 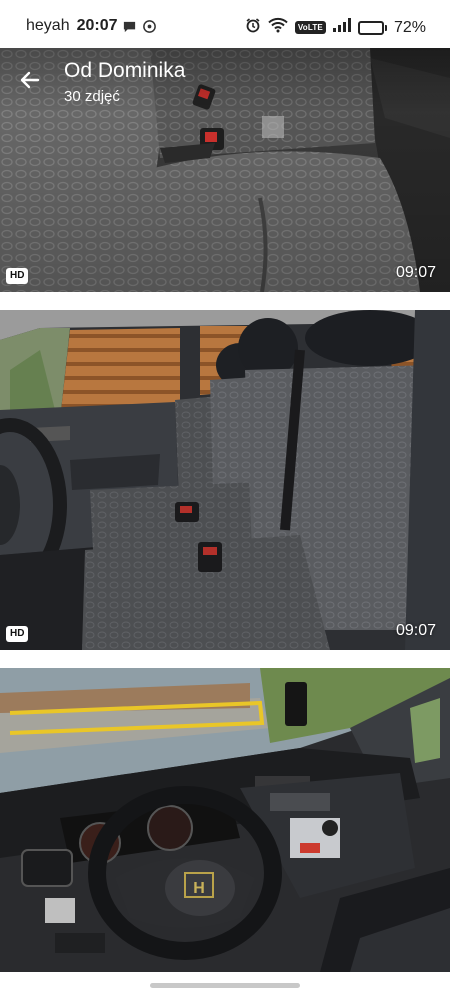 I want to click on carrier-label: heyah, so click(x=48, y=25).